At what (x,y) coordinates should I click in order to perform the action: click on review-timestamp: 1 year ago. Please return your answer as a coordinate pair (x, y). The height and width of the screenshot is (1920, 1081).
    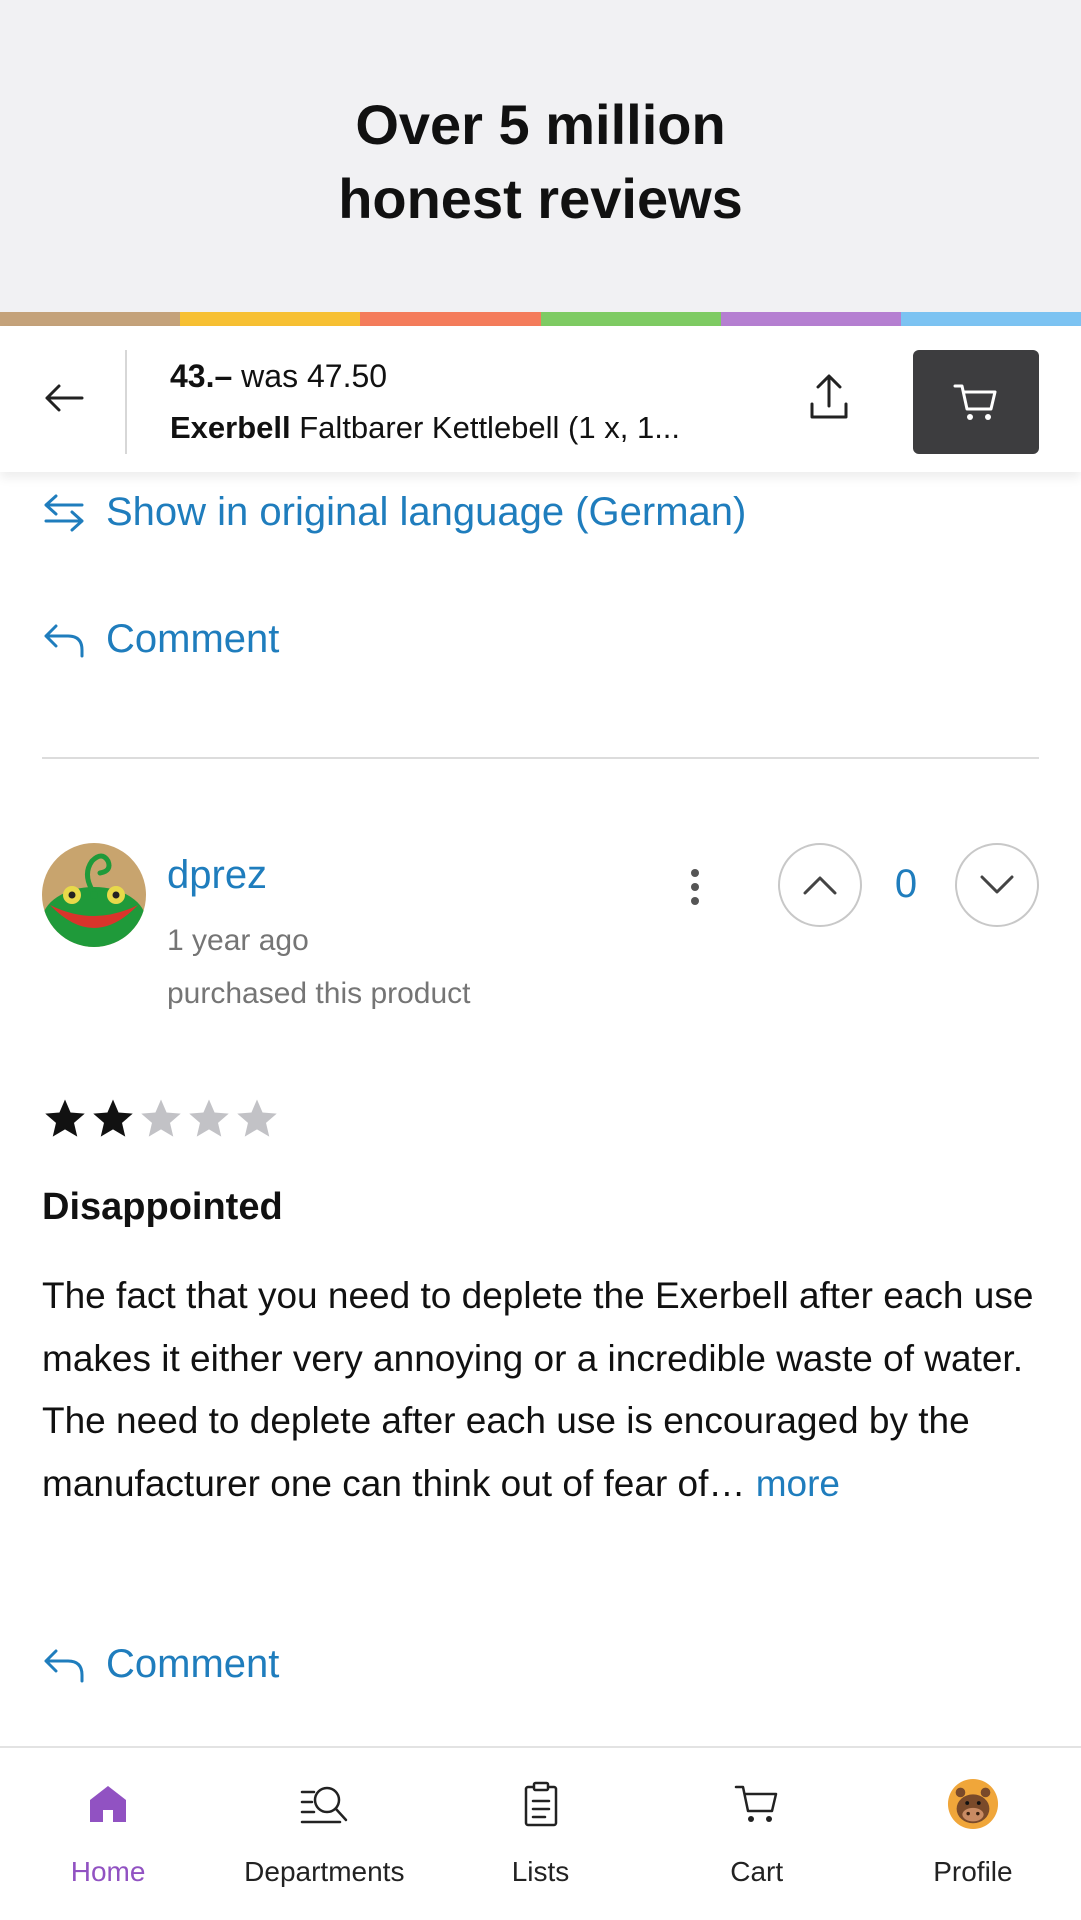
    Looking at the image, I should click on (238, 940).